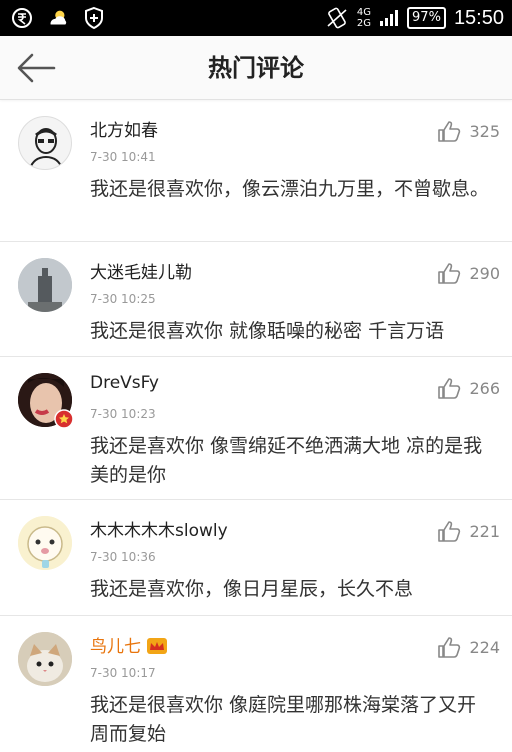 This screenshot has width=512, height=752. What do you see at coordinates (123, 557) in the screenshot?
I see `comment-time: 7-30 10:36` at bounding box center [123, 557].